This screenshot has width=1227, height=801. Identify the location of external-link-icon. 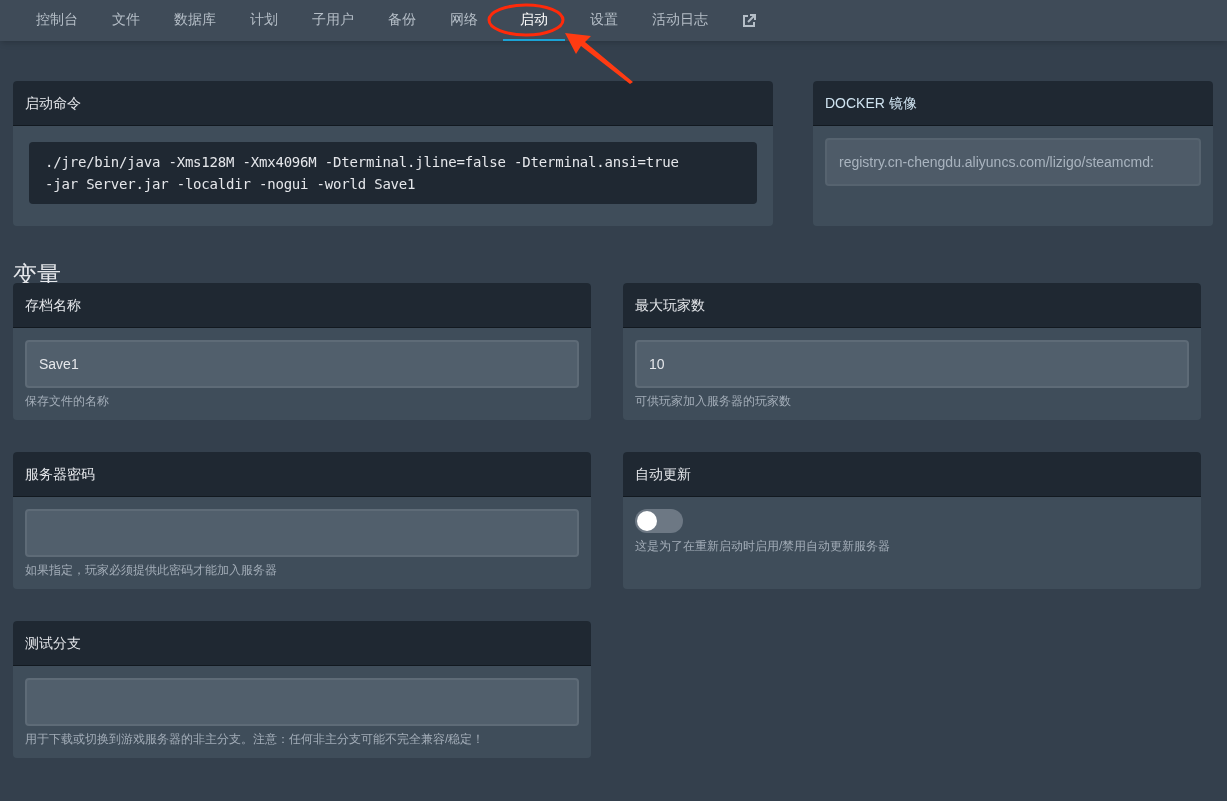
(749, 20).